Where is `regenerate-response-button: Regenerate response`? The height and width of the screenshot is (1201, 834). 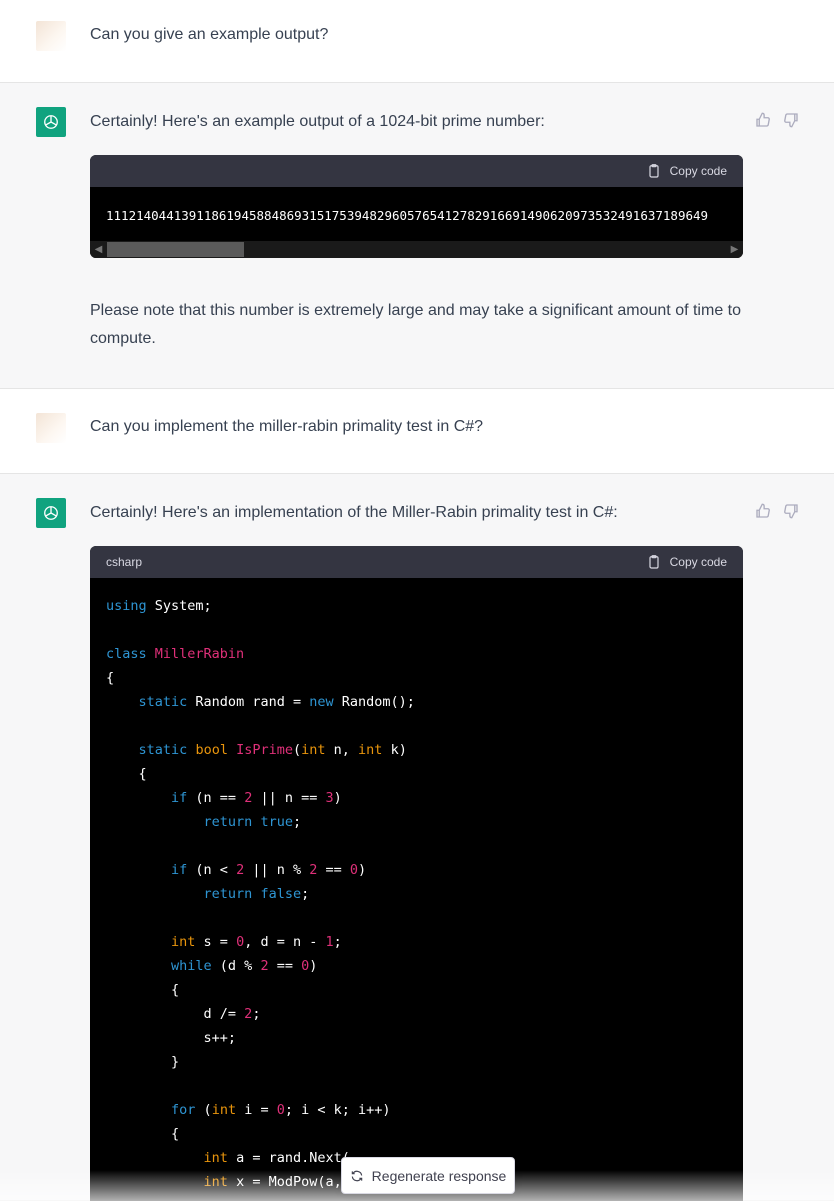
regenerate-response-button: Regenerate response is located at coordinates (428, 1175).